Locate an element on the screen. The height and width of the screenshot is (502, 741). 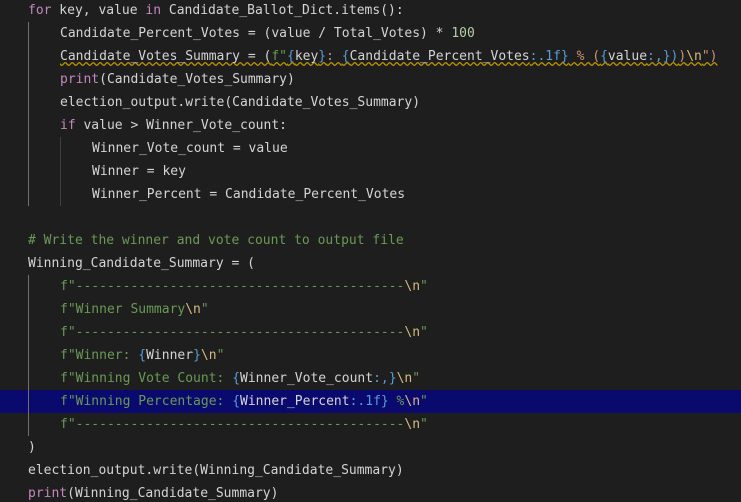
token-fstring: f"Winning Percentage: is located at coordinates (146, 401).